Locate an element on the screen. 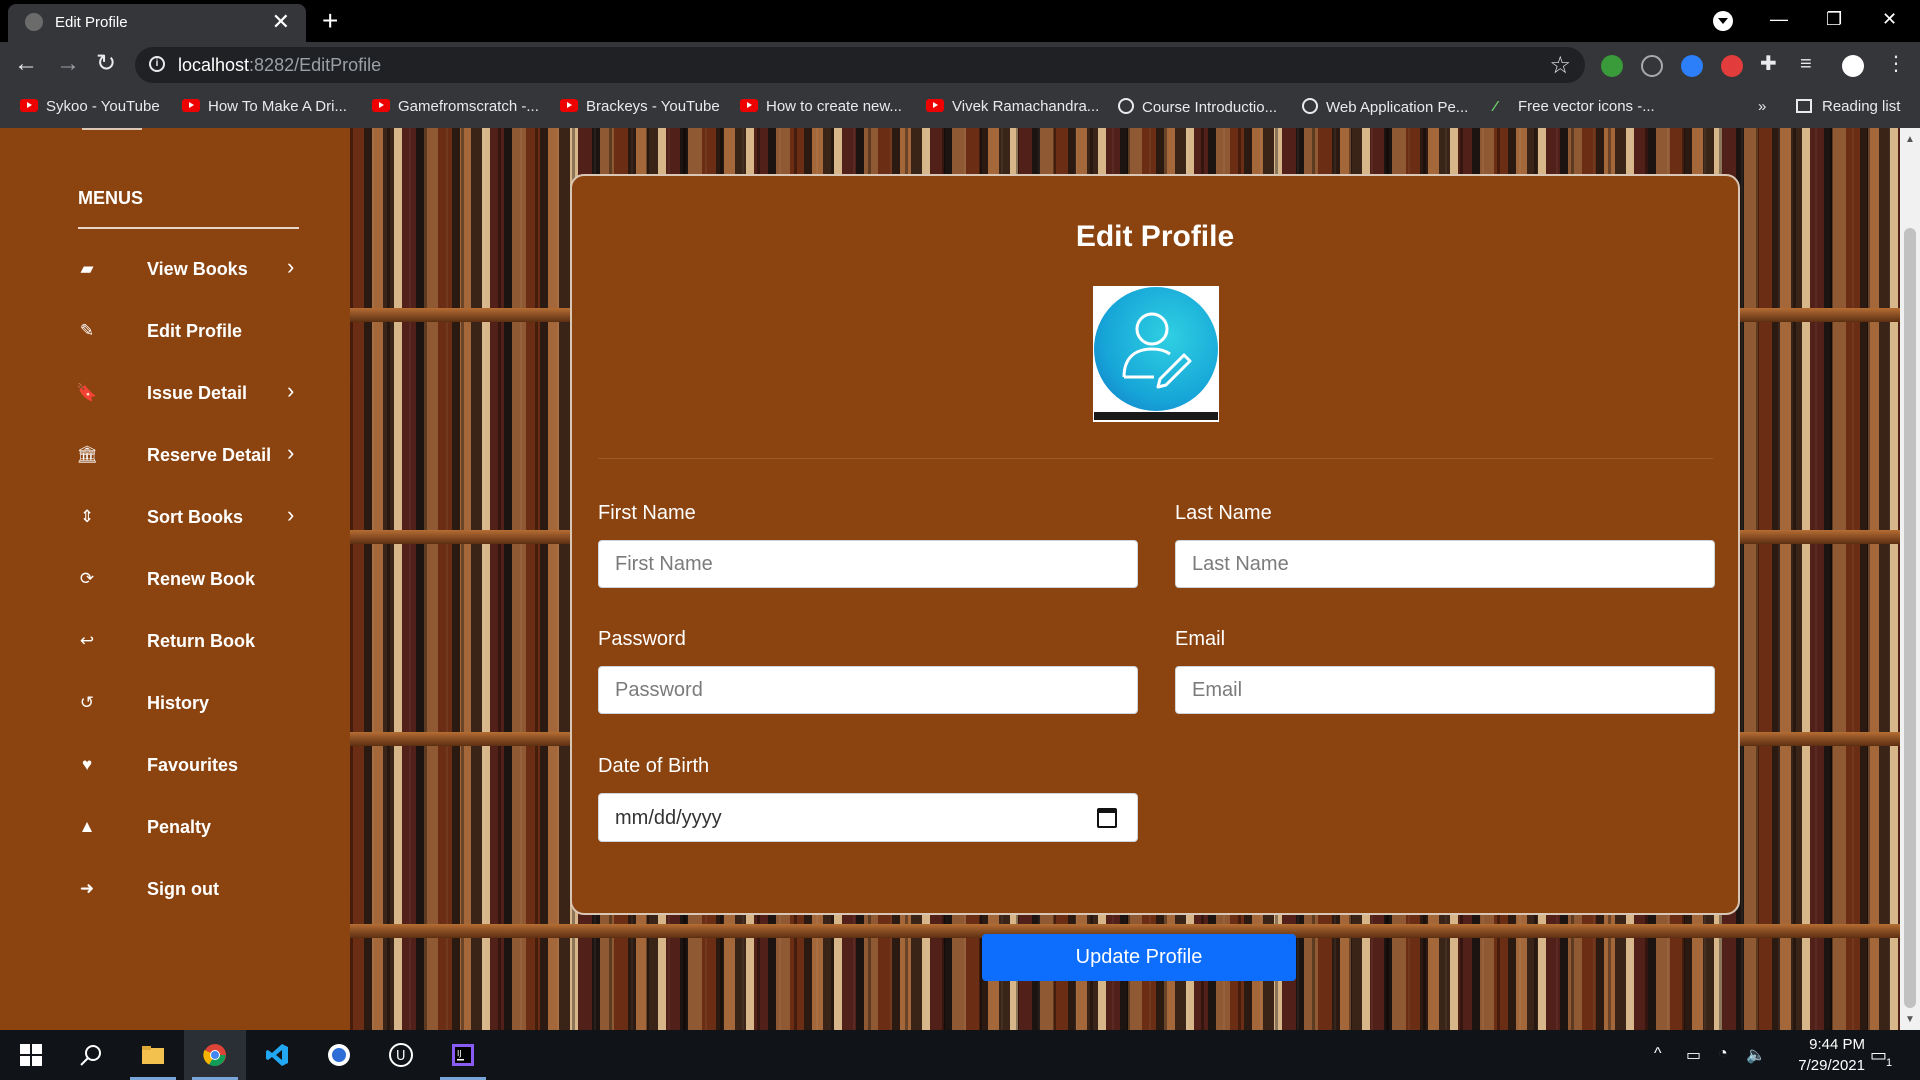 Image resolution: width=1920 pixels, height=1080 pixels. media-queue-icon: ≡ is located at coordinates (1806, 64).